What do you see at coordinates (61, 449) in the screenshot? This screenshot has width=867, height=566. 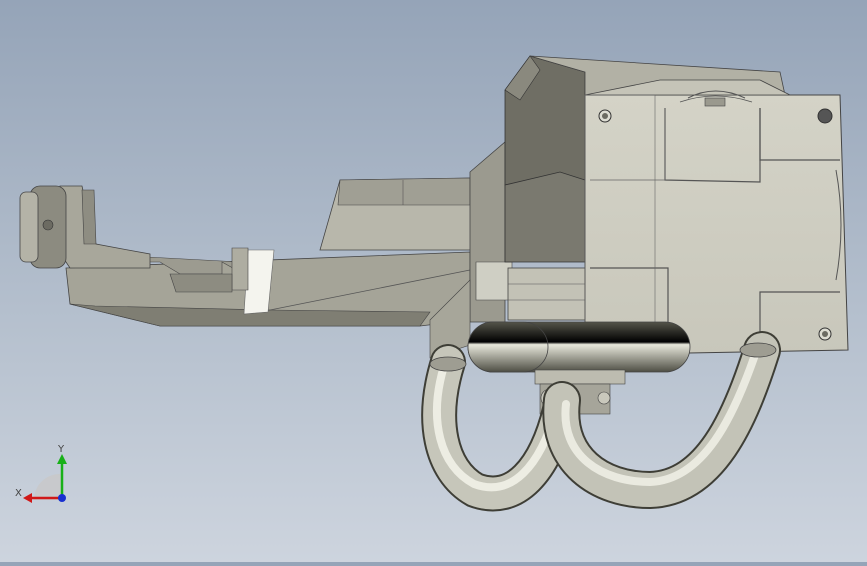 I see `y-axis-label: Y` at bounding box center [61, 449].